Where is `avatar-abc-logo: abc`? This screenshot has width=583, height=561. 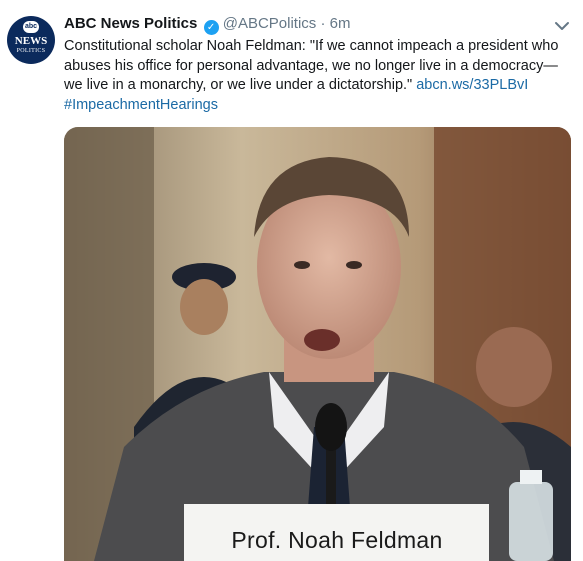 avatar-abc-logo: abc is located at coordinates (31, 27).